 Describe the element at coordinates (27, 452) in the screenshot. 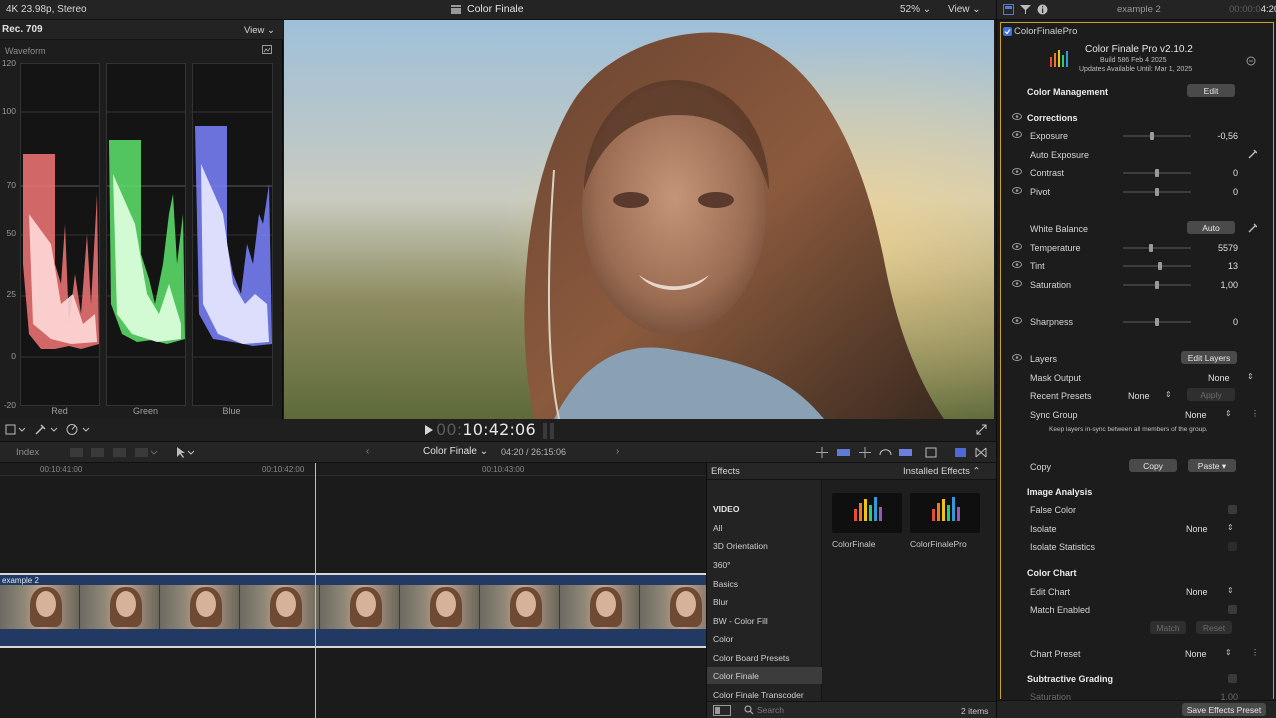

I see `index-button: Index` at that location.